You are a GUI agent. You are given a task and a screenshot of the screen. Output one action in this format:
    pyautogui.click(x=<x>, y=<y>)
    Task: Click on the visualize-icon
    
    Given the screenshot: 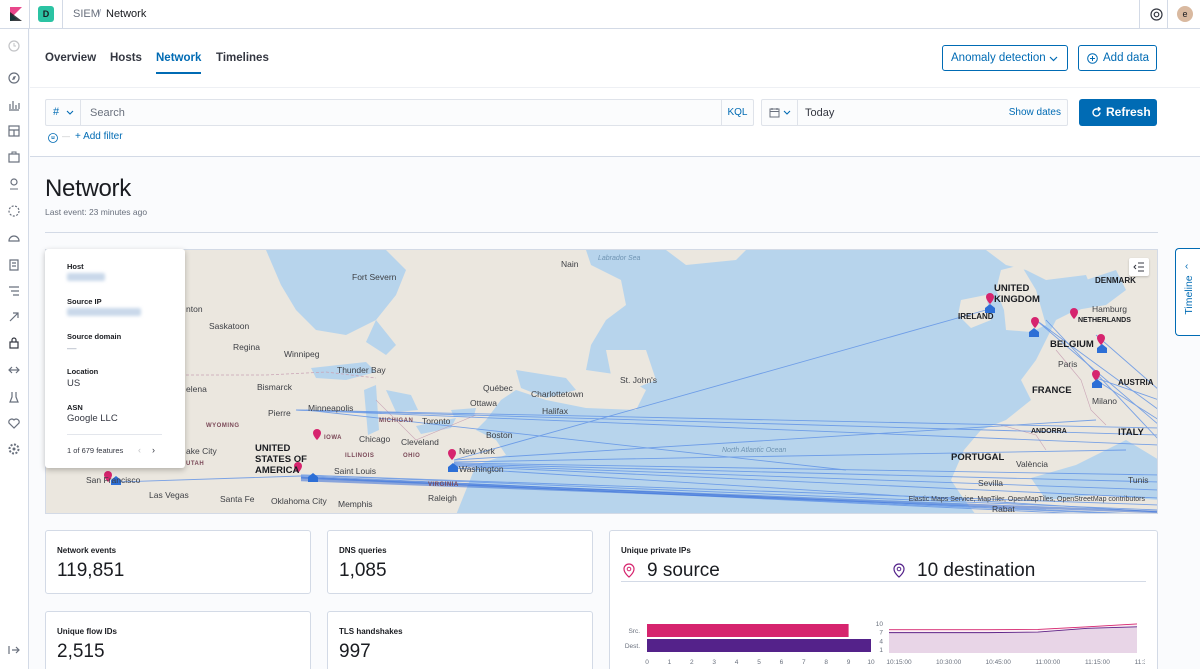 What is the action you would take?
    pyautogui.click(x=14, y=105)
    